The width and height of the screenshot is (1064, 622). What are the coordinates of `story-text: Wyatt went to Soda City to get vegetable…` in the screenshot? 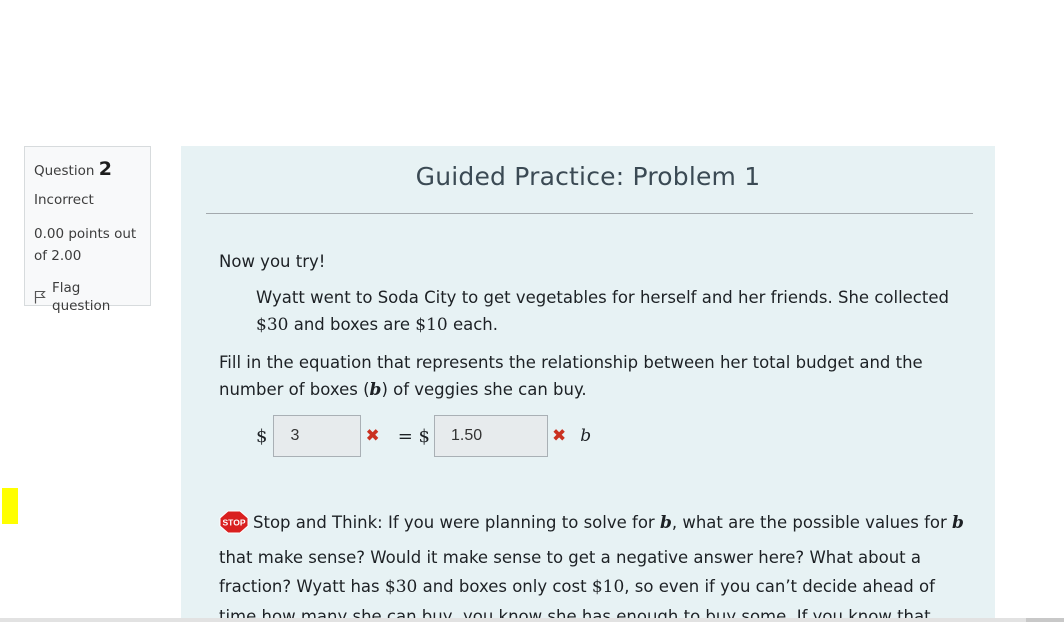 It's located at (616, 311).